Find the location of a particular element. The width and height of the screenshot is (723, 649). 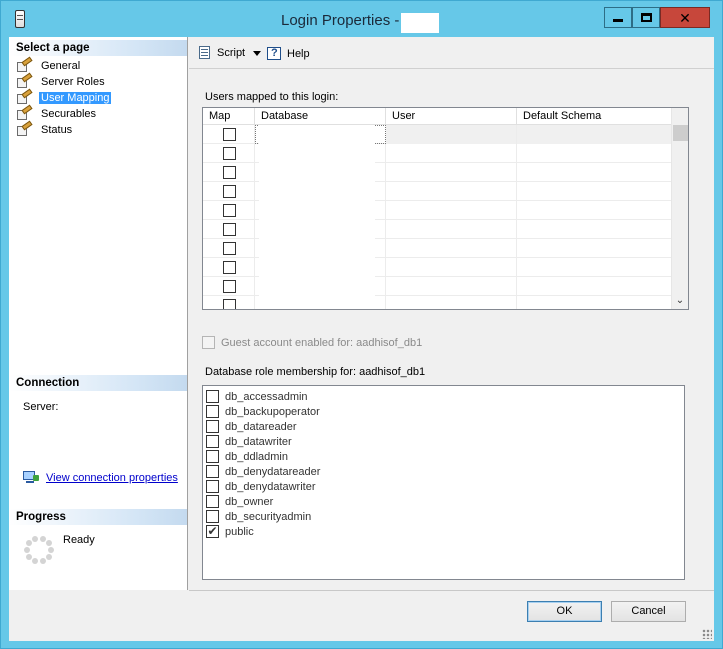

page-properties-icon is located at coordinates (24, 96).